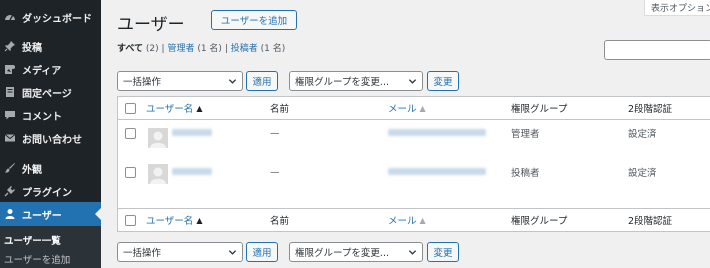 The image size is (710, 268). Describe the element at coordinates (443, 81) in the screenshot. I see `change-button-top: 変更` at that location.